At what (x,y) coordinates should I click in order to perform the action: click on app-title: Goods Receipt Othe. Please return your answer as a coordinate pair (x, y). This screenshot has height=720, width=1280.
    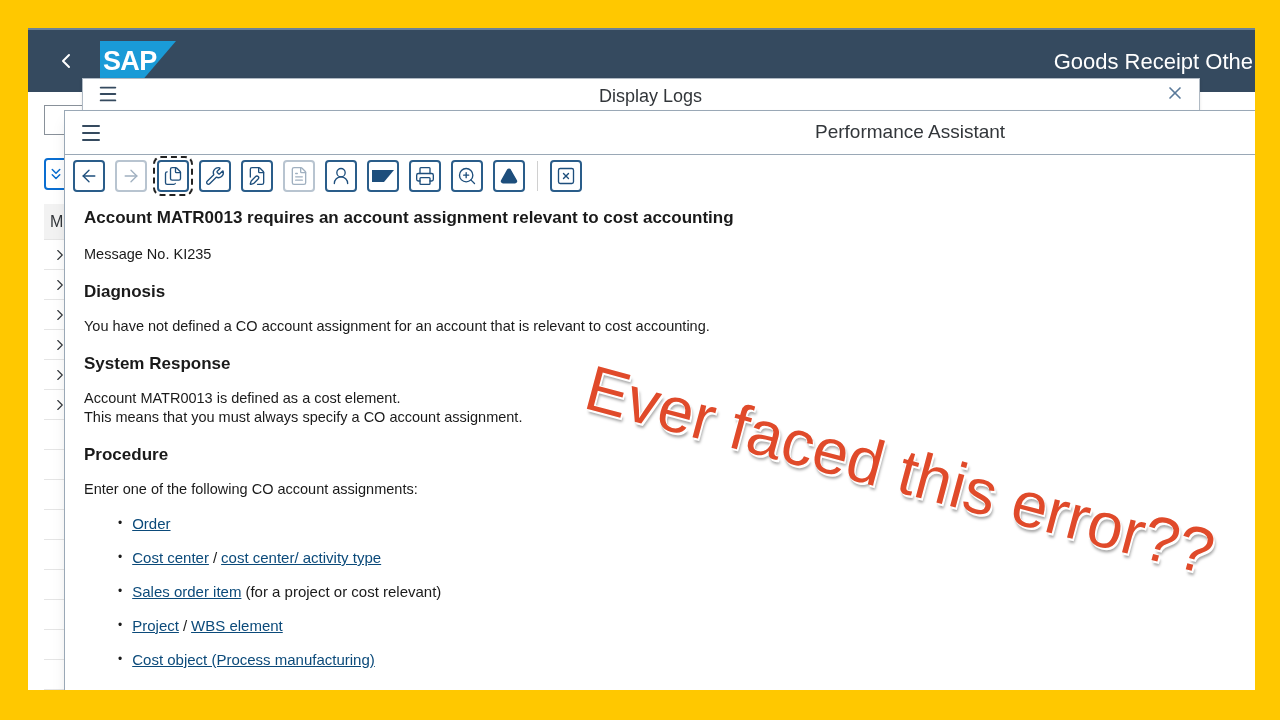
    Looking at the image, I should click on (1153, 61).